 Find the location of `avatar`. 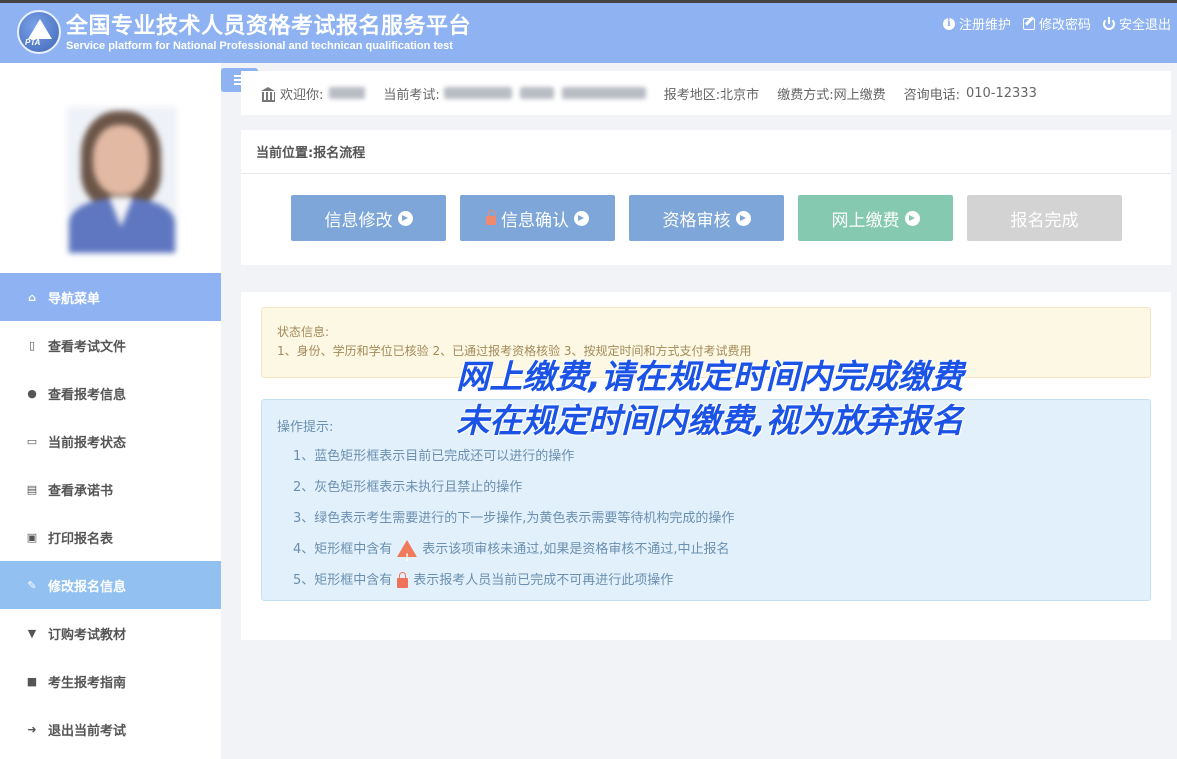

avatar is located at coordinates (122, 180).